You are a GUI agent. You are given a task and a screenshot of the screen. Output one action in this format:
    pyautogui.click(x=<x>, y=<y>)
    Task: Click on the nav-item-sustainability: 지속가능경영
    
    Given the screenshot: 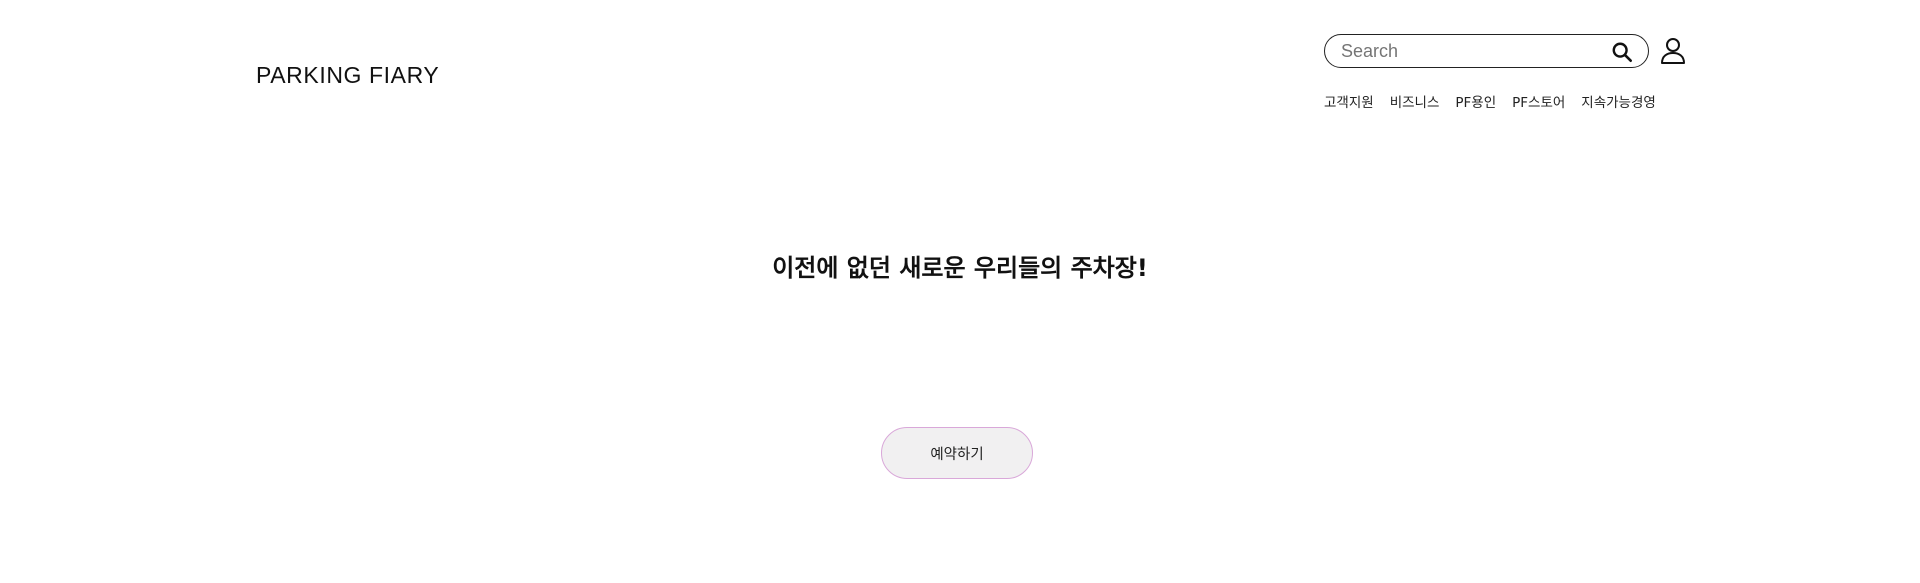 What is the action you would take?
    pyautogui.click(x=1618, y=101)
    